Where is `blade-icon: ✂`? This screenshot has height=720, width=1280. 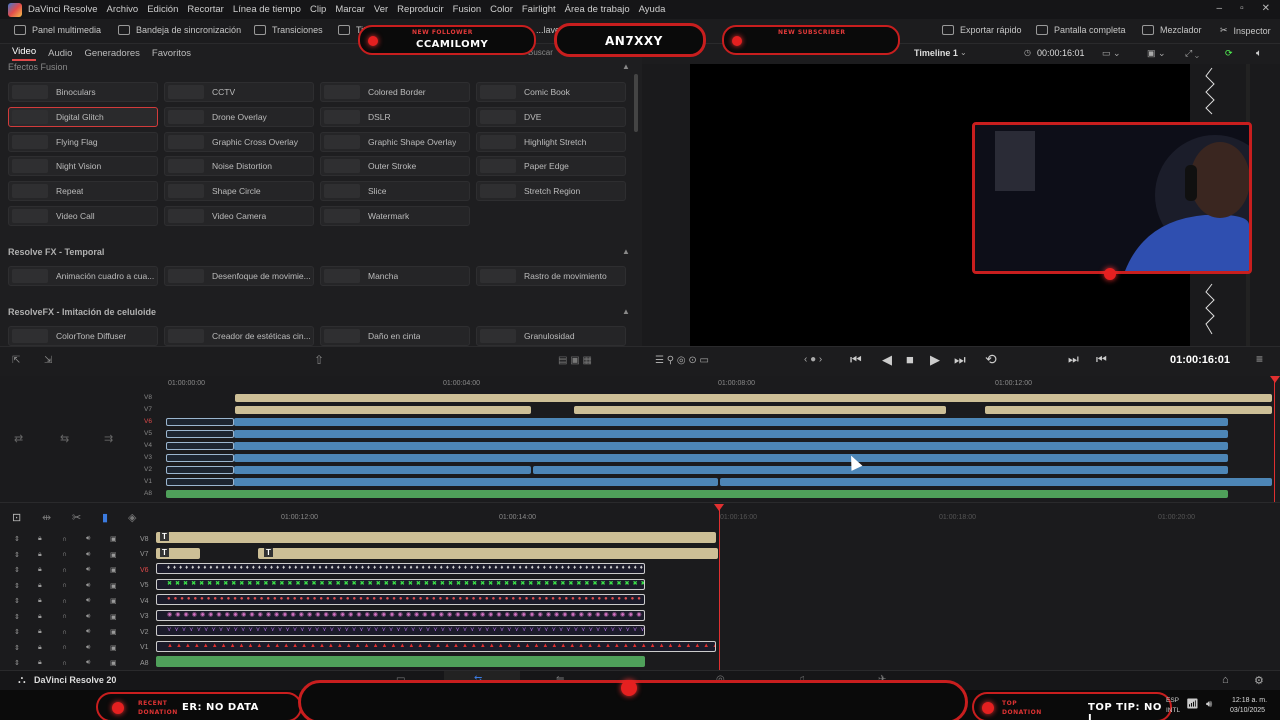
blade-icon: ✂ is located at coordinates (76, 517).